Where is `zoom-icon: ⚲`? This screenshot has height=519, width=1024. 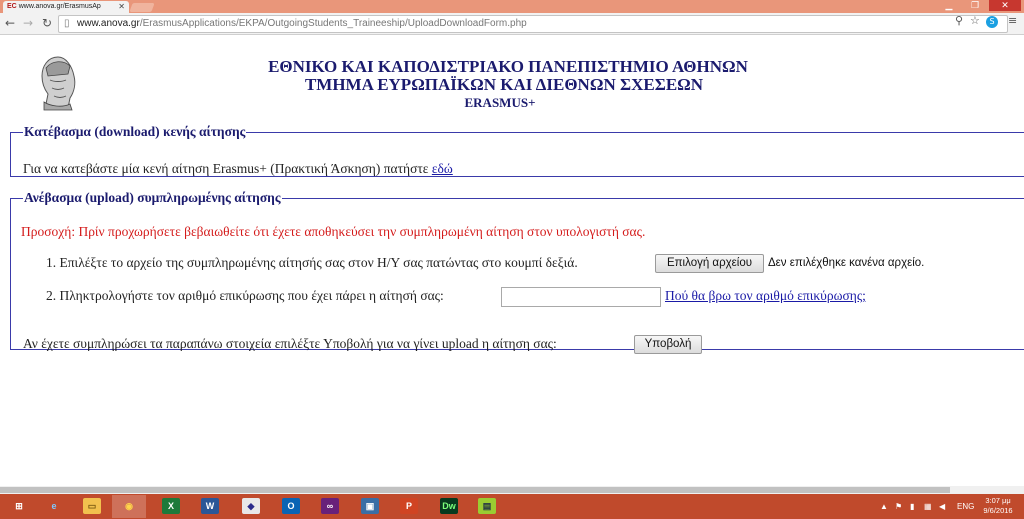
zoom-icon: ⚲ is located at coordinates (959, 20).